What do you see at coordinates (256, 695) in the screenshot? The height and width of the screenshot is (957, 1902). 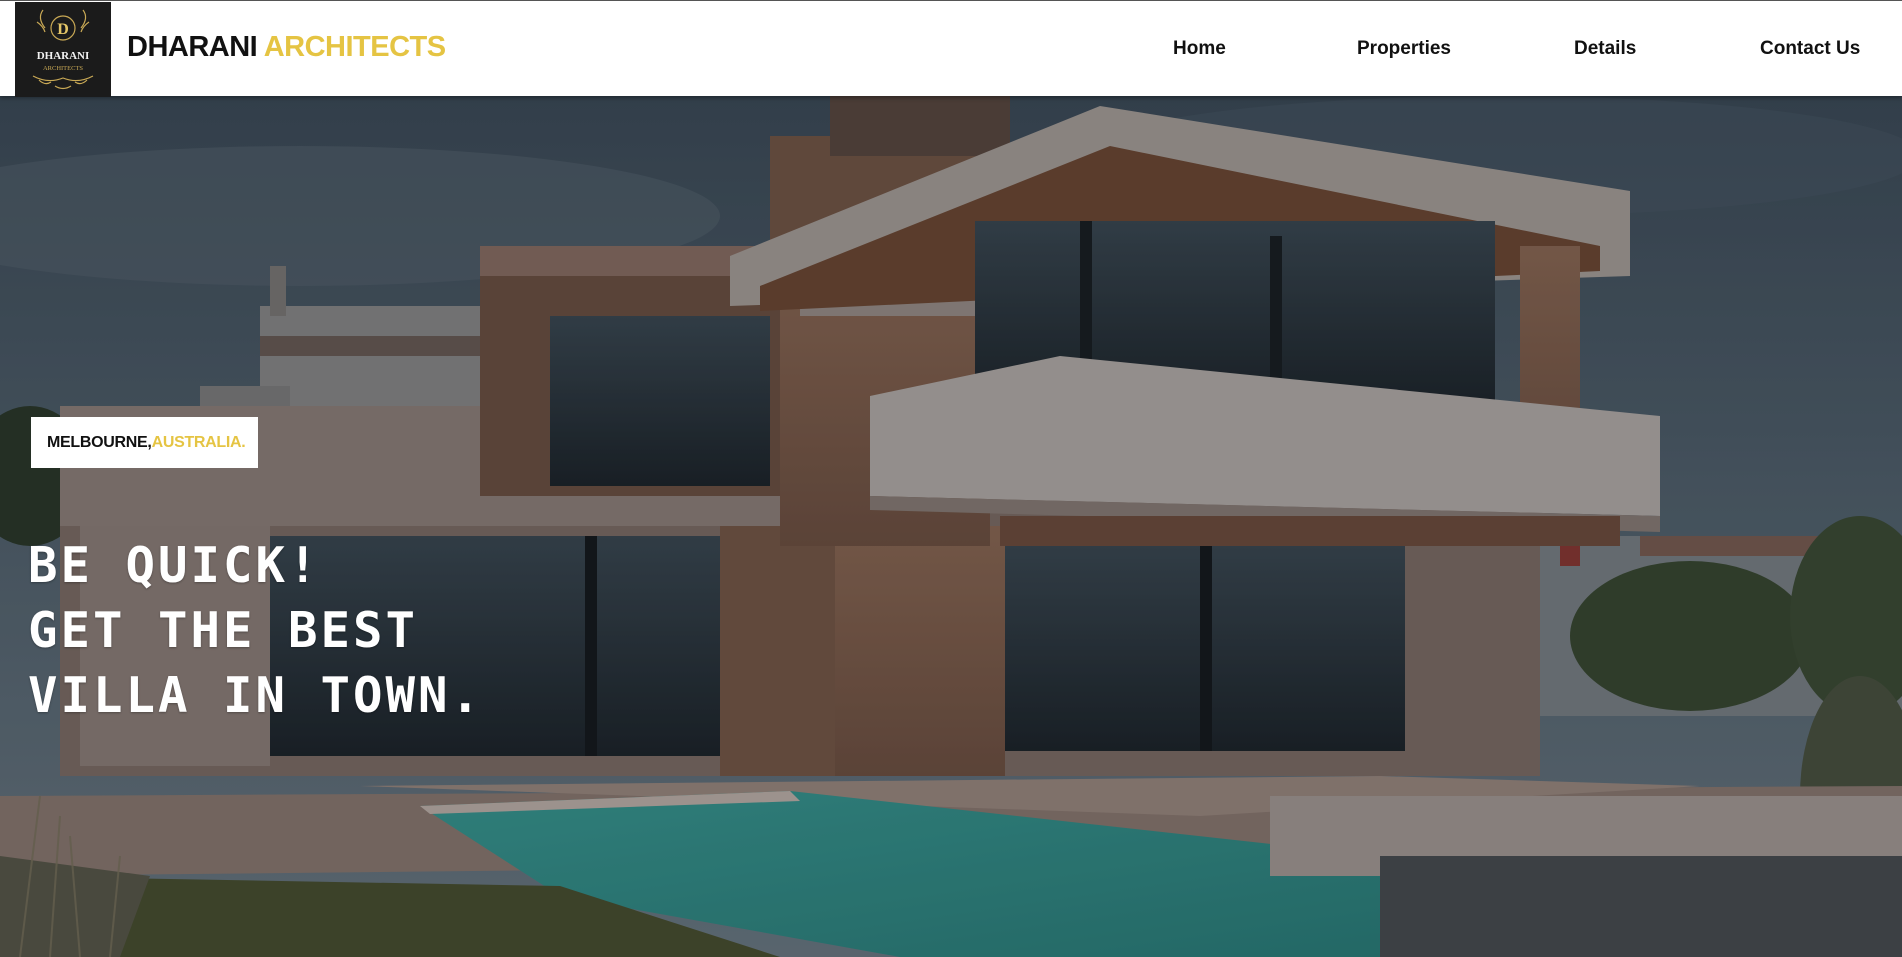 I see `headline-line-3: VILLA IN TOWN.` at bounding box center [256, 695].